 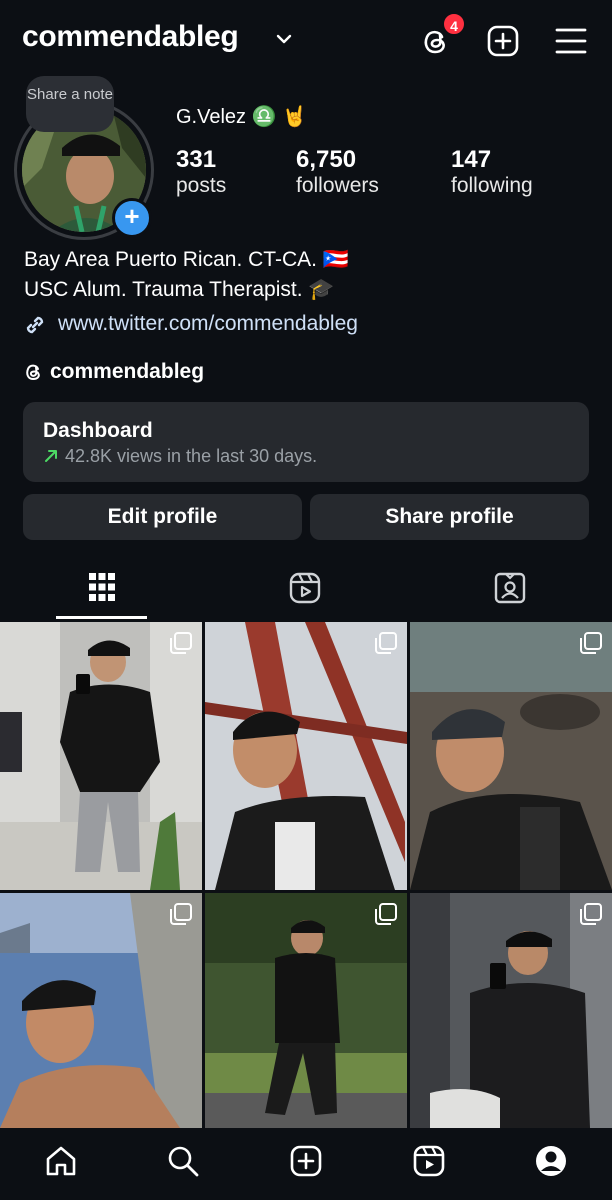 What do you see at coordinates (454, 24) in the screenshot?
I see `notification-badge: 4` at bounding box center [454, 24].